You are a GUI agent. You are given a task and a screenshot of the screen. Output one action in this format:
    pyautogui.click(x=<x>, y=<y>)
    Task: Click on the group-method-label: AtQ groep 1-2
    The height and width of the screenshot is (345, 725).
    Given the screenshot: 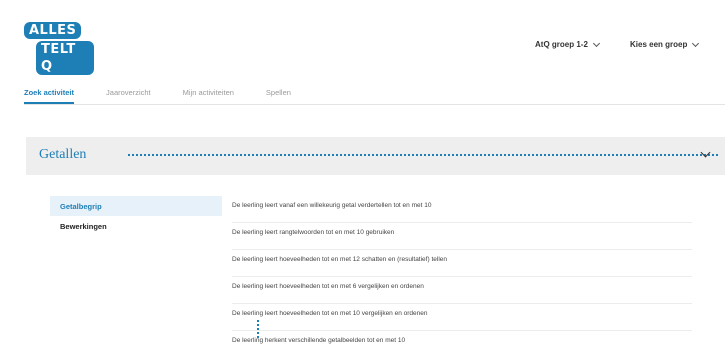 What is the action you would take?
    pyautogui.click(x=561, y=44)
    